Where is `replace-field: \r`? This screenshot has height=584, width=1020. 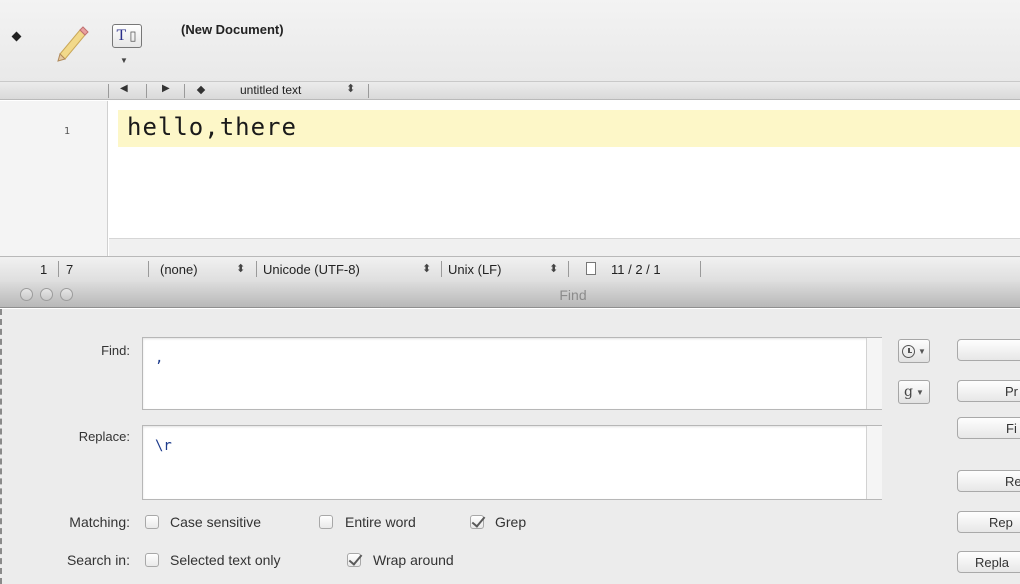 replace-field: \r is located at coordinates (512, 462).